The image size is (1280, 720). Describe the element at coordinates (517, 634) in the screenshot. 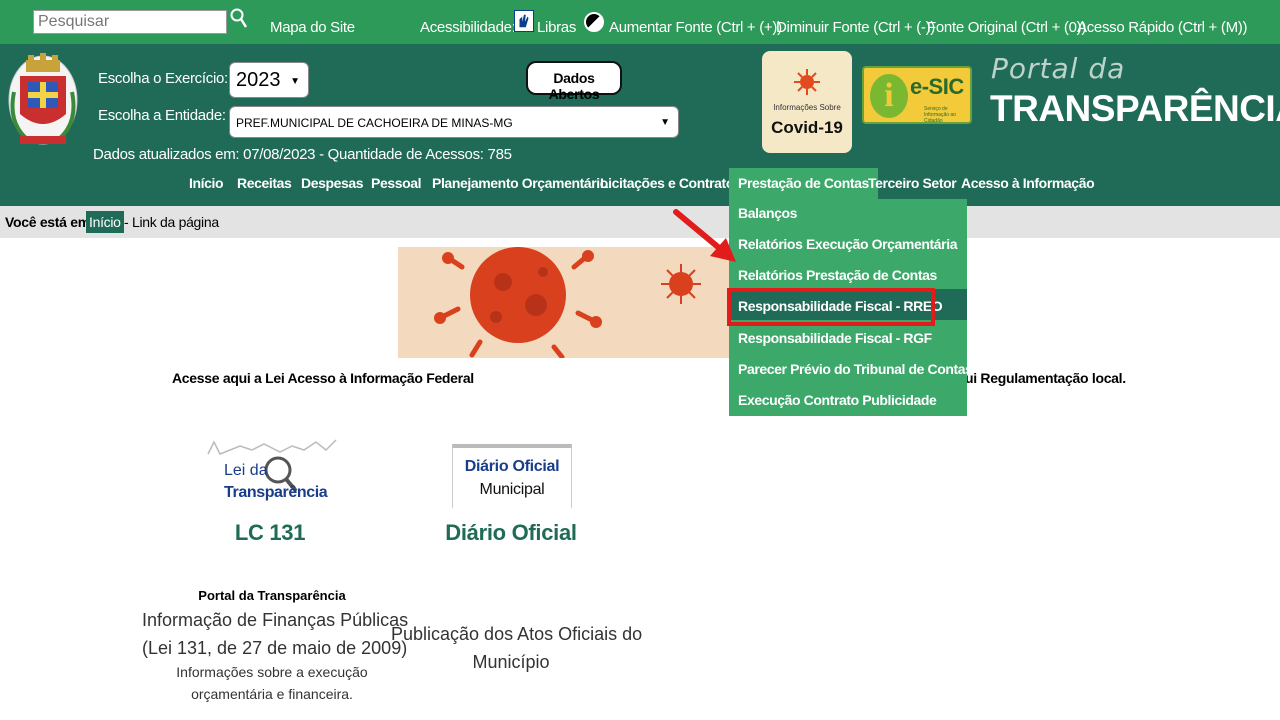

I see `diario-line1: Publicação dos Atos Oficiais do` at that location.